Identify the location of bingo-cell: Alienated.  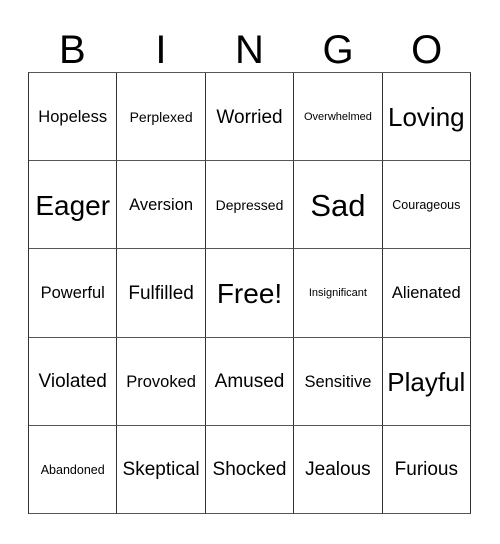
(427, 293).